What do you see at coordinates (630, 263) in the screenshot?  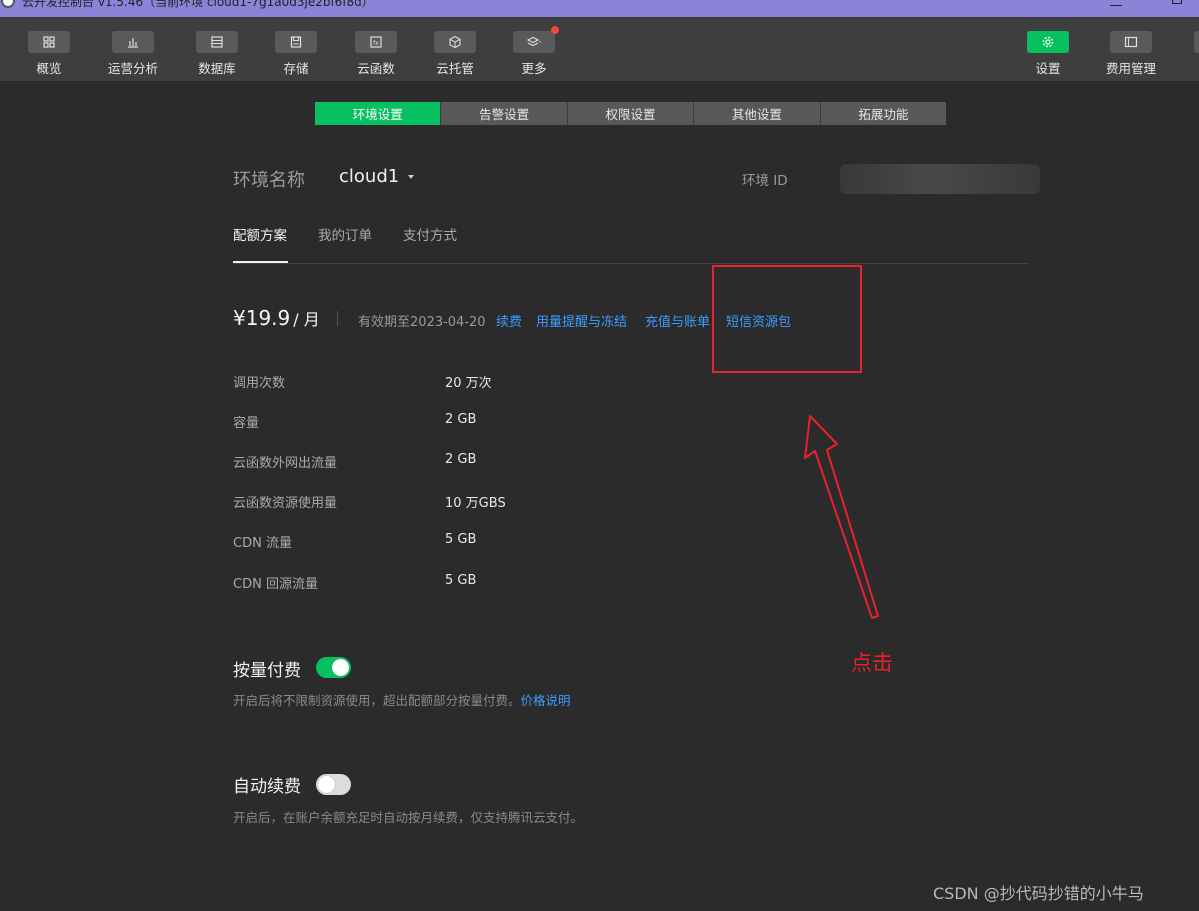 I see `subtab-divider` at bounding box center [630, 263].